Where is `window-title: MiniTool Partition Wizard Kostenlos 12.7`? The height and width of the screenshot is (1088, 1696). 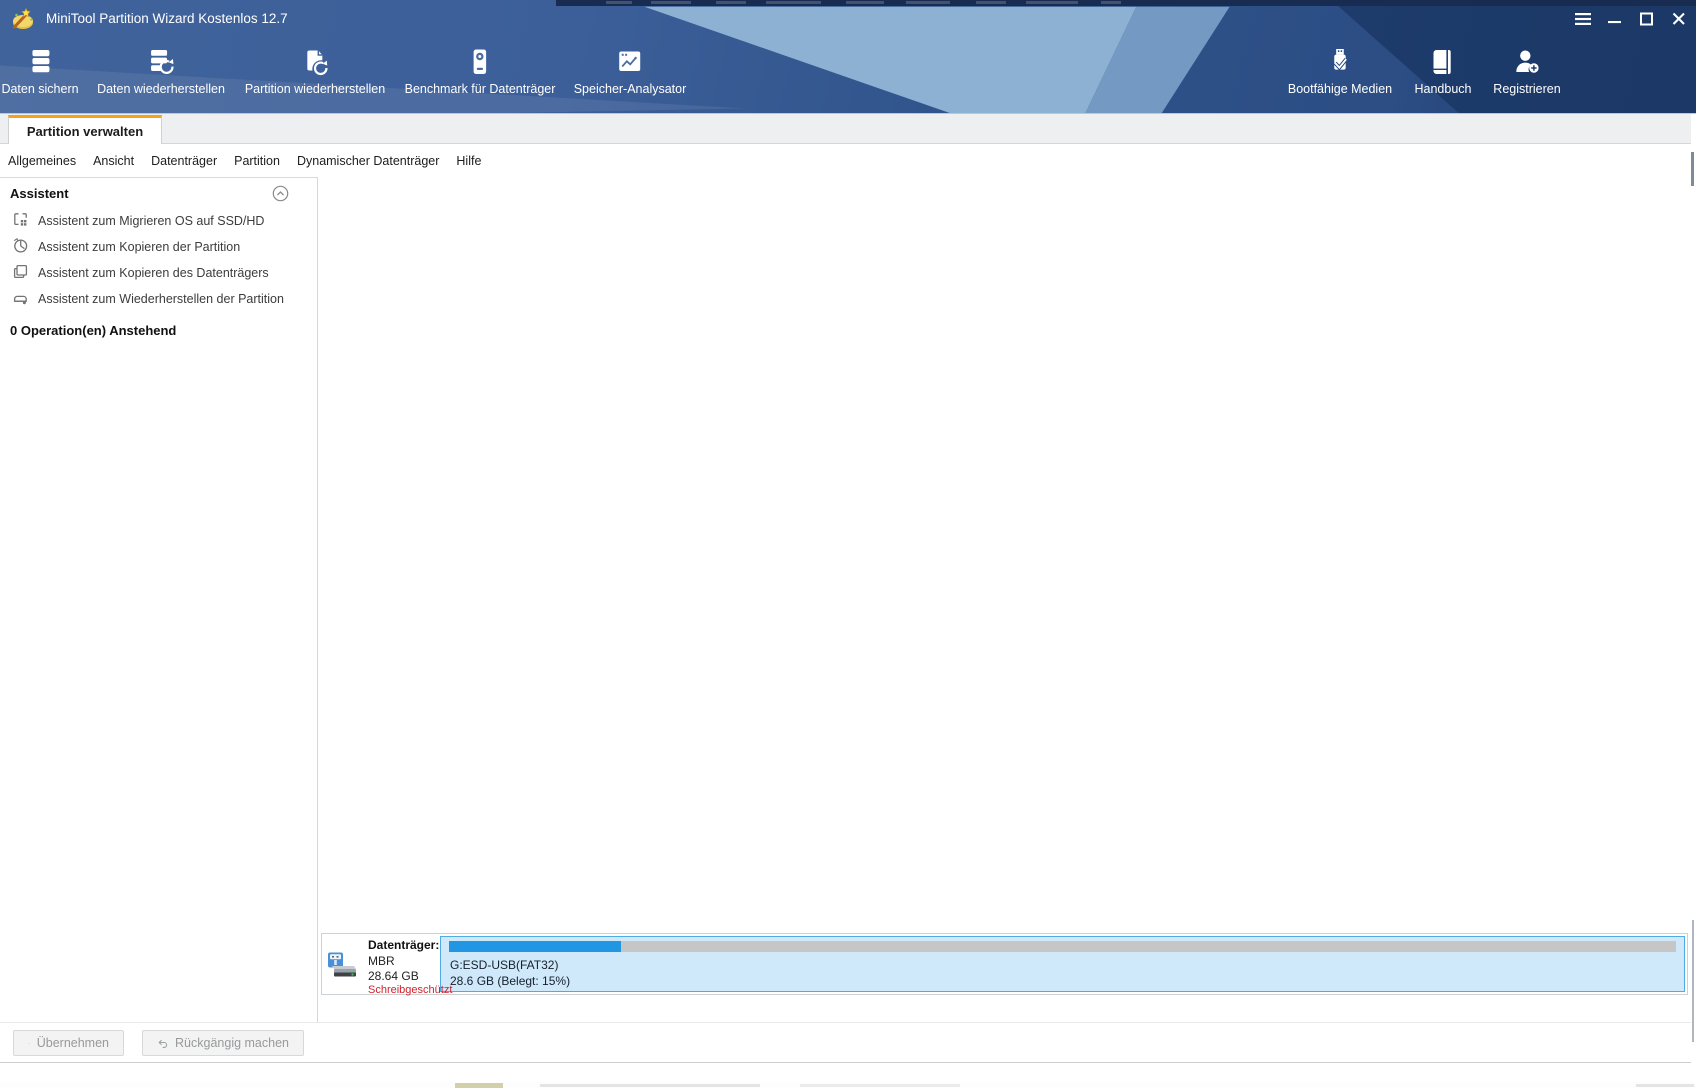 window-title: MiniTool Partition Wizard Kostenlos 12.7 is located at coordinates (167, 18).